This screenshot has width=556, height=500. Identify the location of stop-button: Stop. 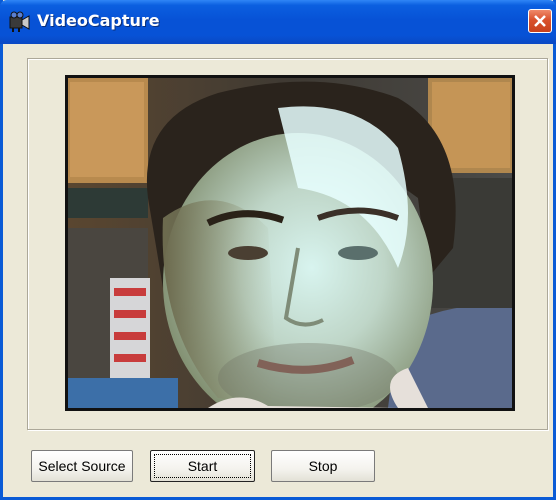
(323, 466).